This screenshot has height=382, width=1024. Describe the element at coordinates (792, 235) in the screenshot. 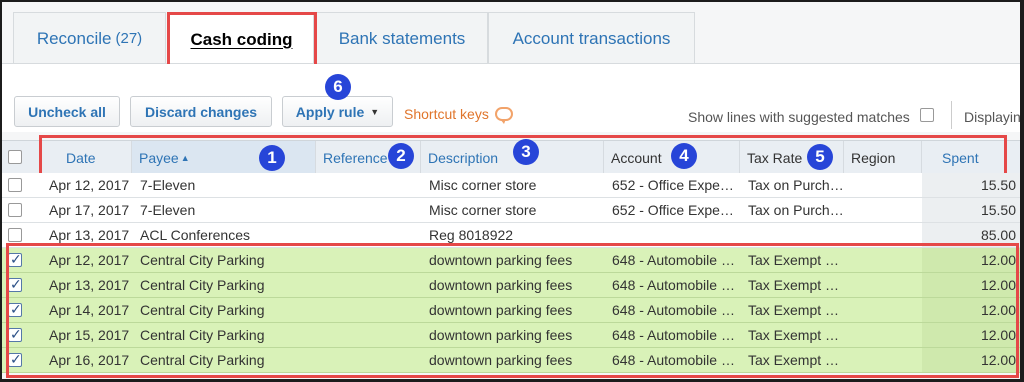

I see `cell-tax-rate` at that location.